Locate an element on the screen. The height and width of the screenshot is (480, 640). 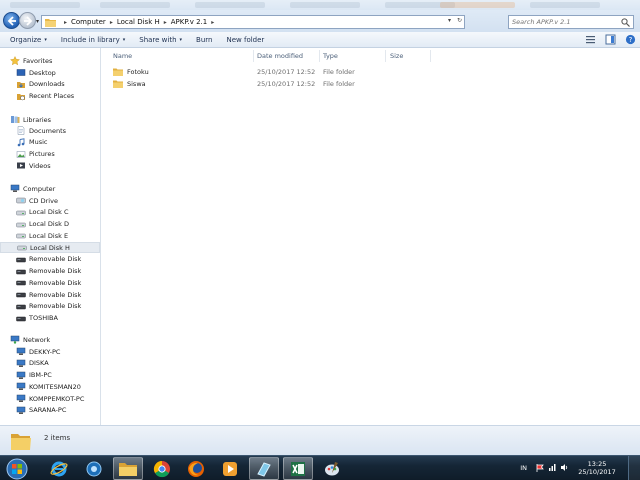
taskbar-notes-app is located at coordinates (264, 468).